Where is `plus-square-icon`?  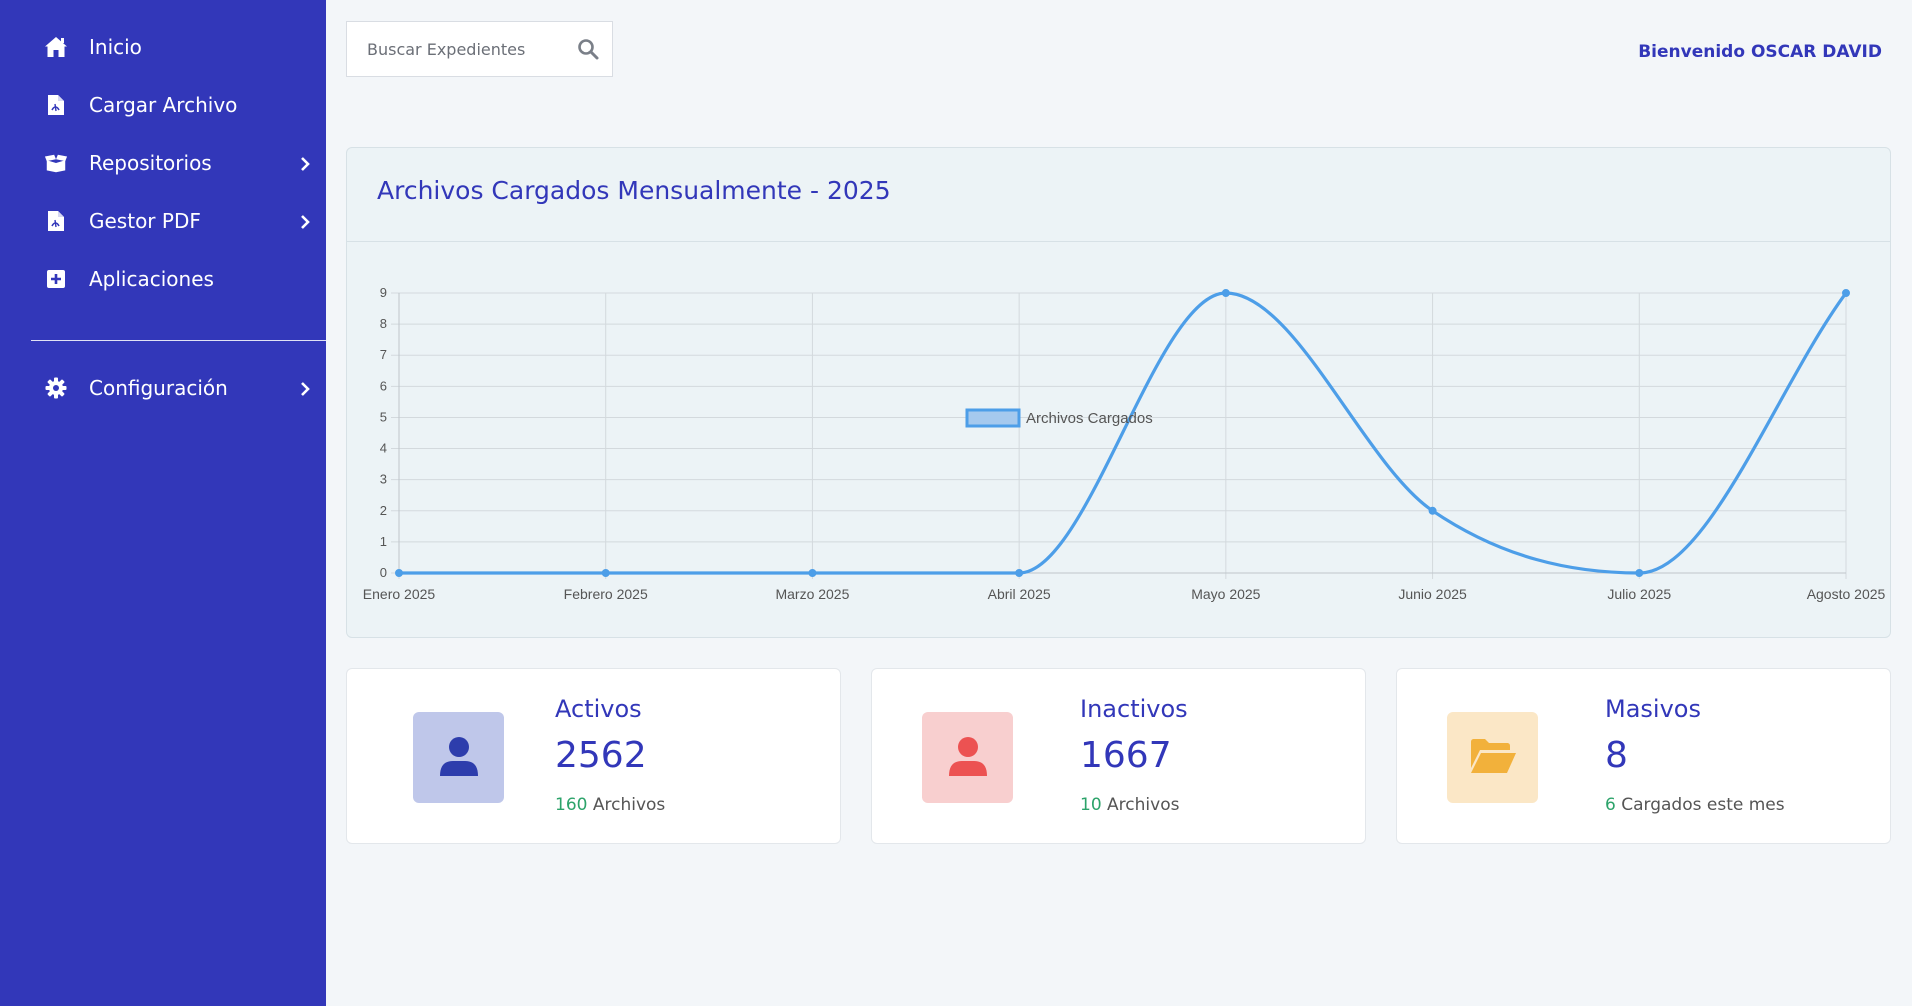
plus-square-icon is located at coordinates (56, 279).